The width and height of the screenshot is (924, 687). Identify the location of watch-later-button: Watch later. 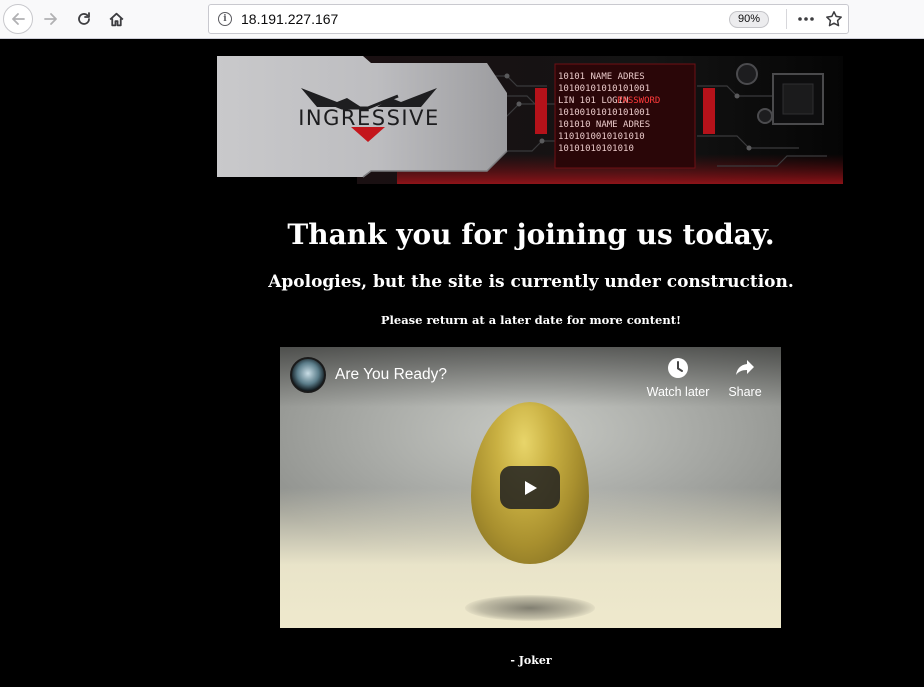
(678, 378).